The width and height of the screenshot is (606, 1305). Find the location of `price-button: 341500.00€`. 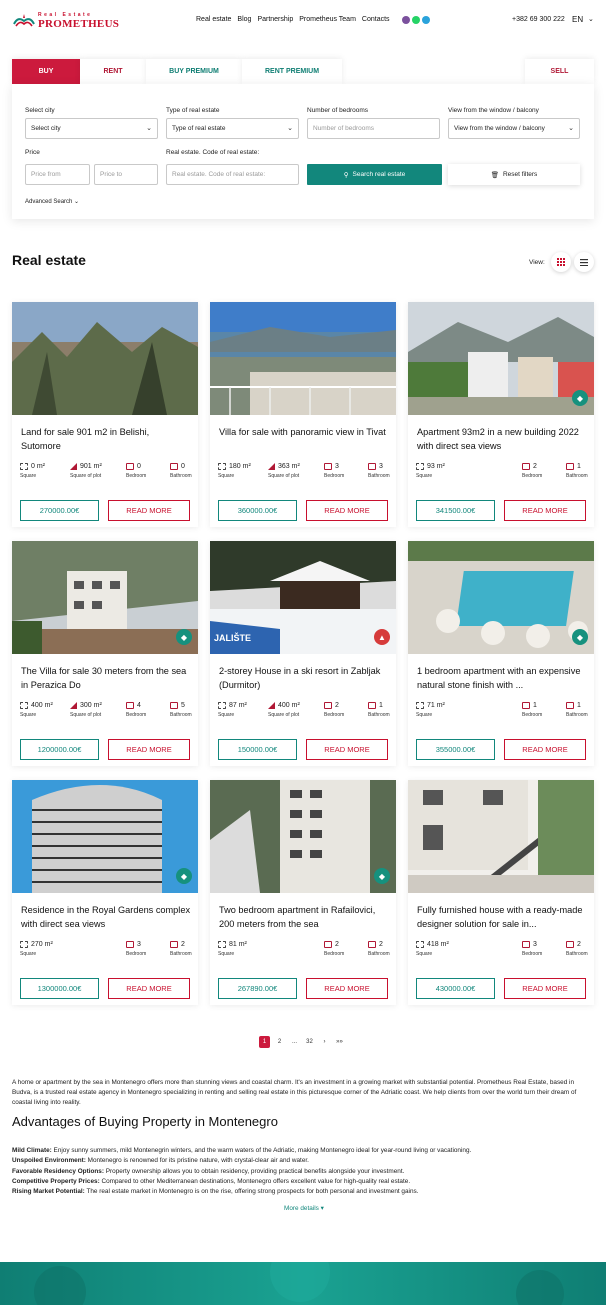

price-button: 341500.00€ is located at coordinates (455, 510).